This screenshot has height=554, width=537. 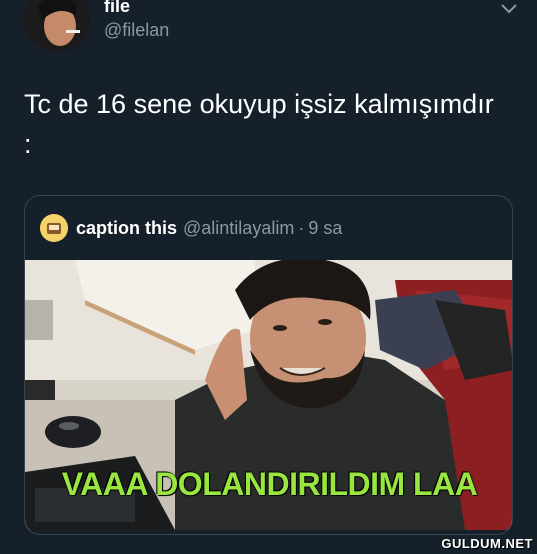 What do you see at coordinates (259, 124) in the screenshot?
I see `tweet-text: Tc de 16 sene okuyup işsiz kalmışımdır :` at bounding box center [259, 124].